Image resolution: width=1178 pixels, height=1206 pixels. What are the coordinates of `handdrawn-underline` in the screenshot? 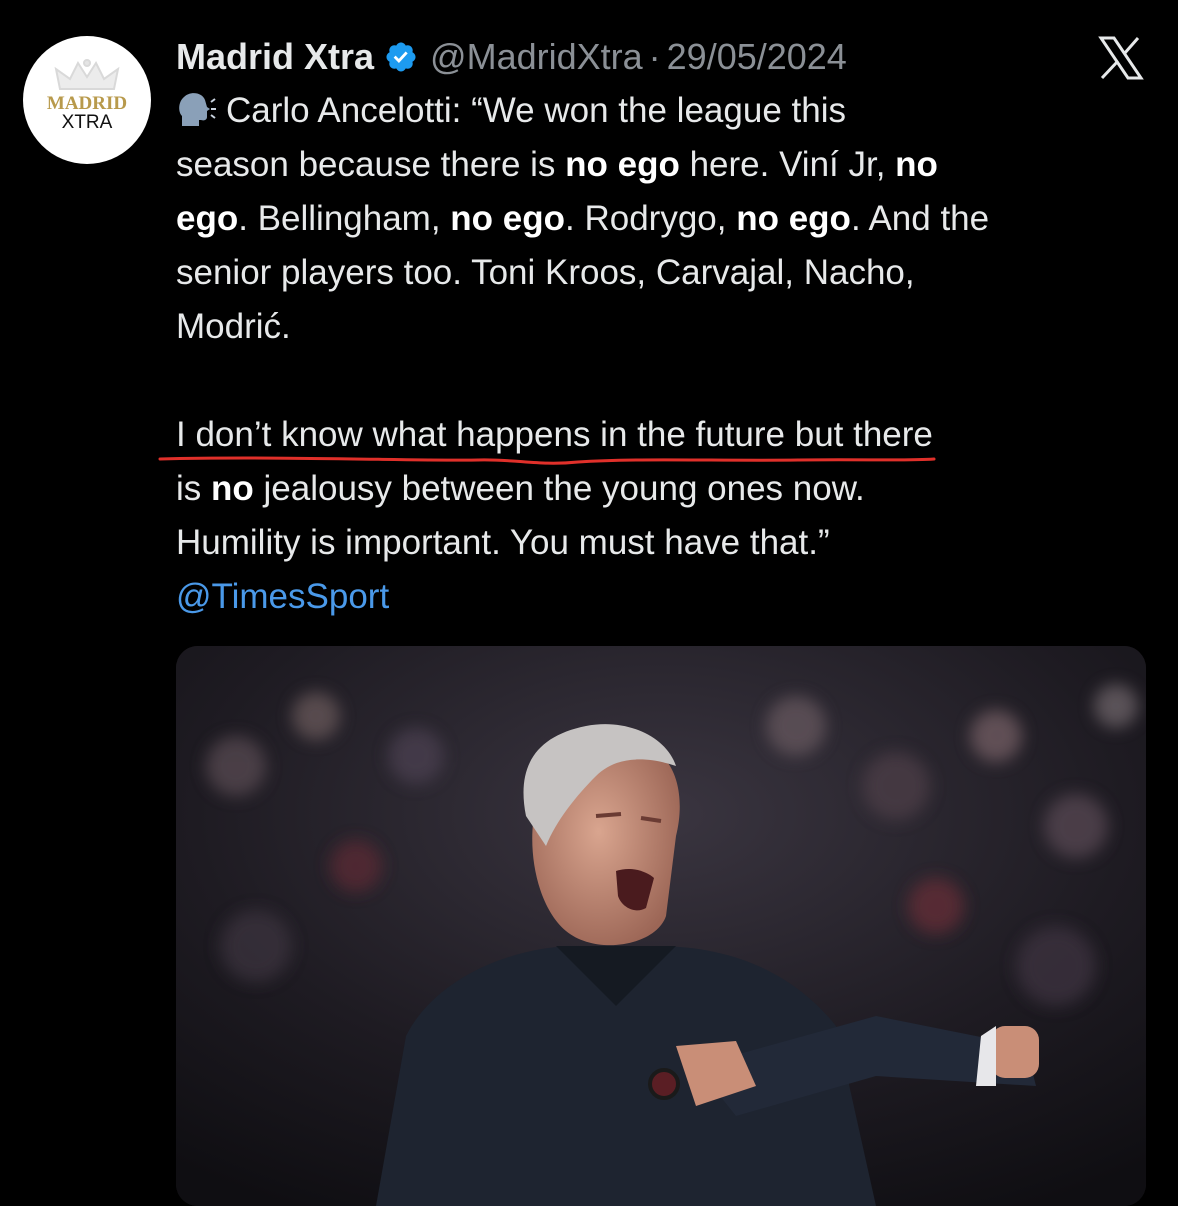 It's located at (547, 460).